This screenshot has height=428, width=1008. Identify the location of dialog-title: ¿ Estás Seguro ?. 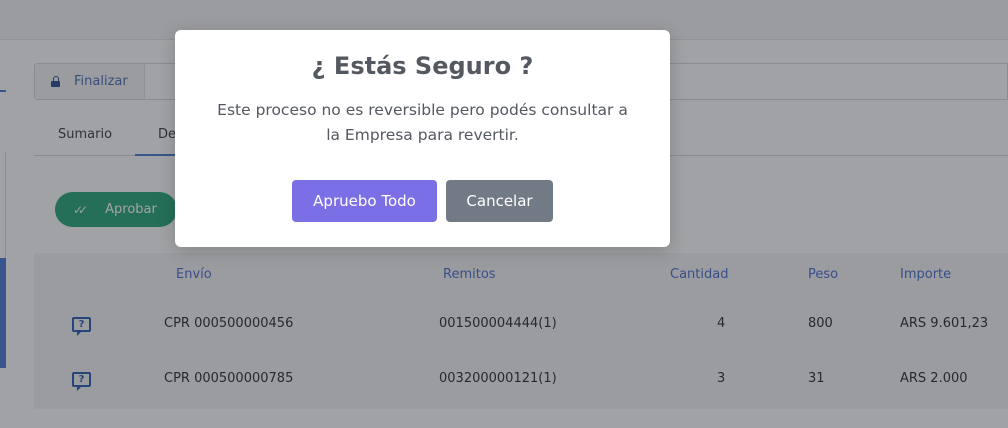
(422, 66).